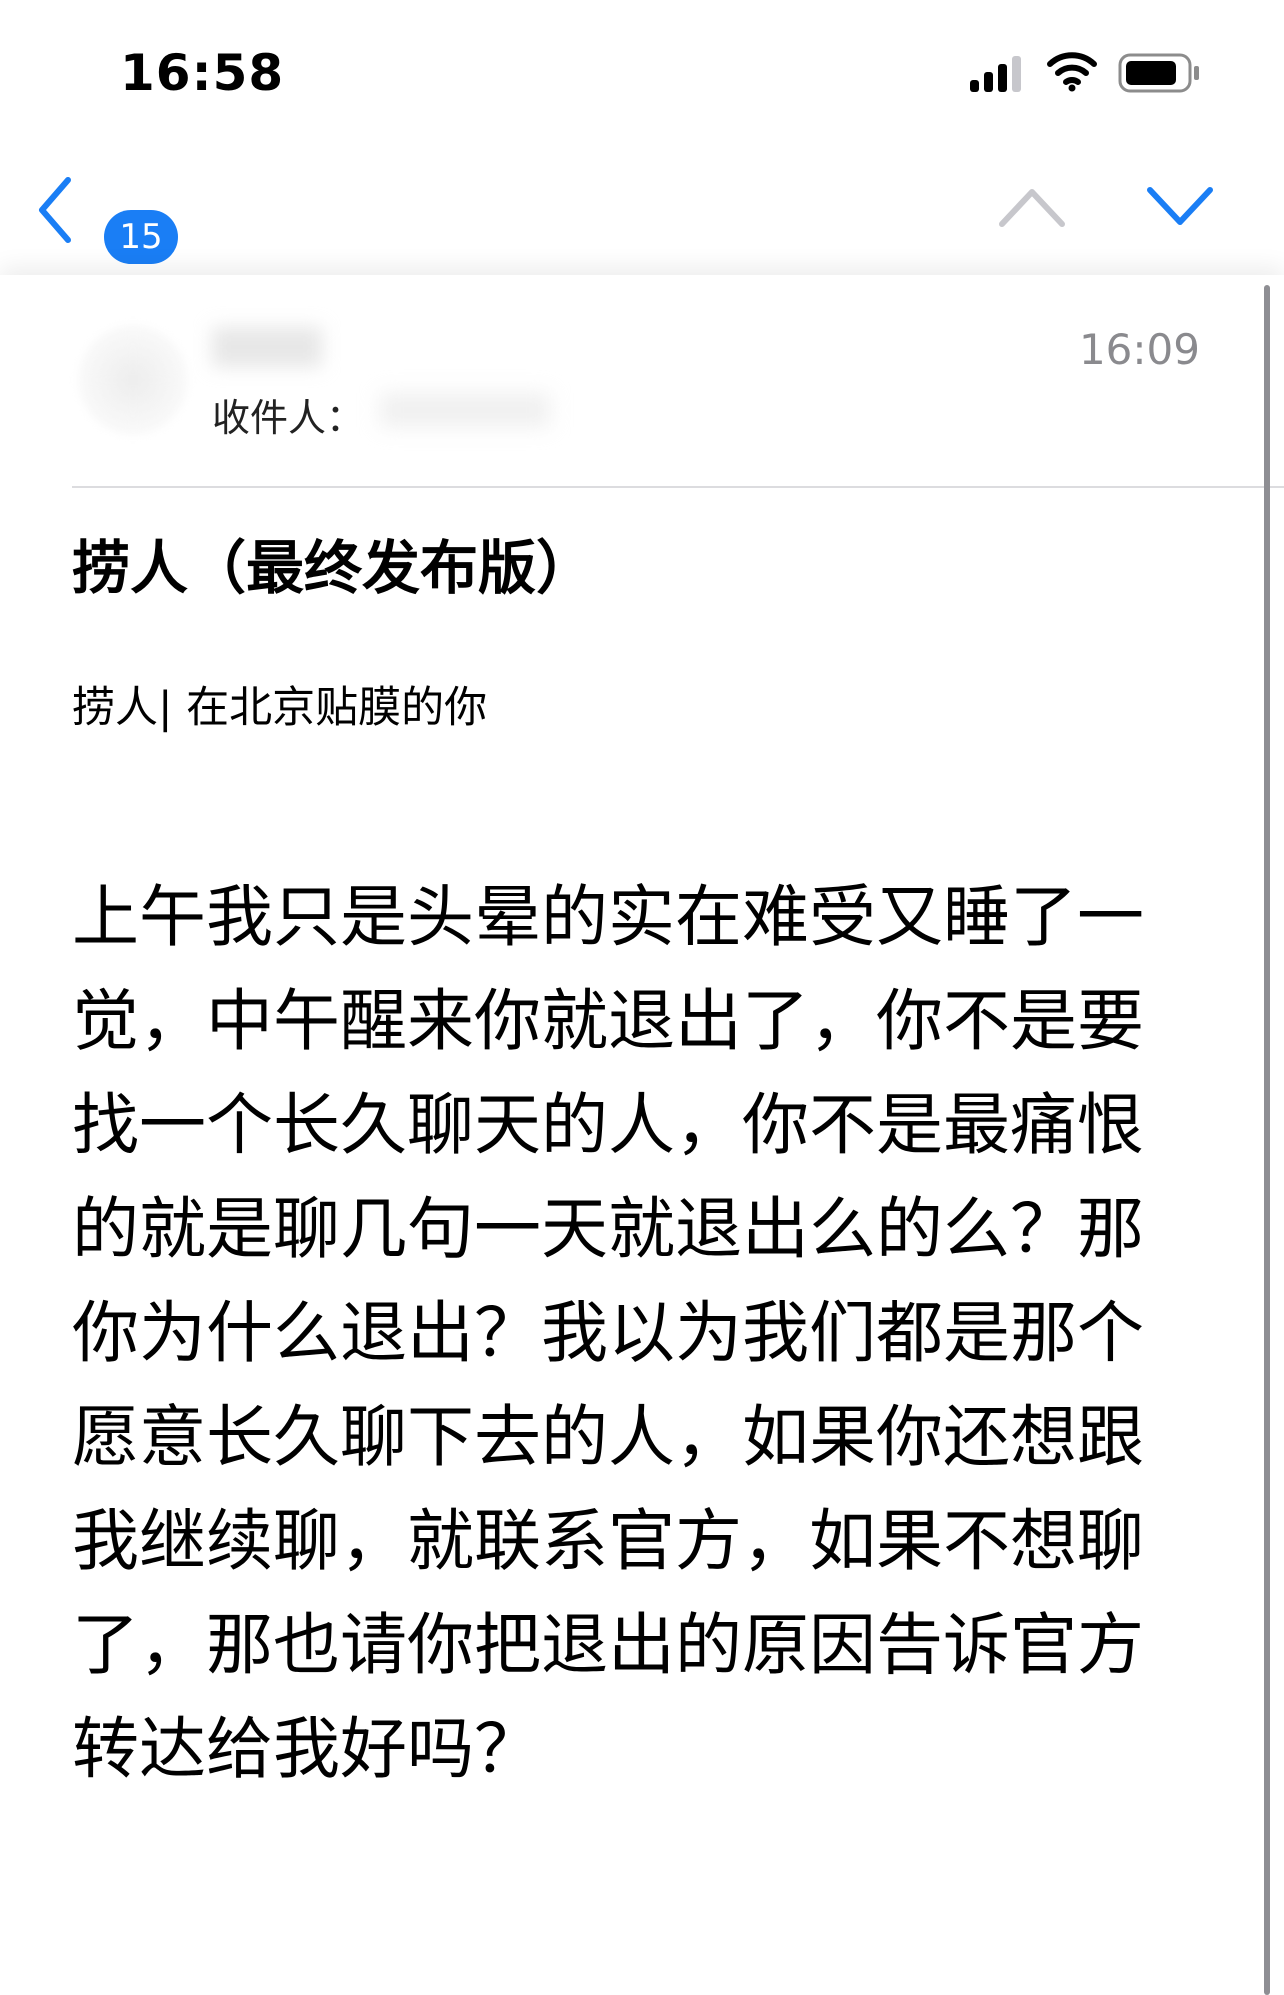 The height and width of the screenshot is (1995, 1284). I want to click on recipient-redacted, so click(465, 410).